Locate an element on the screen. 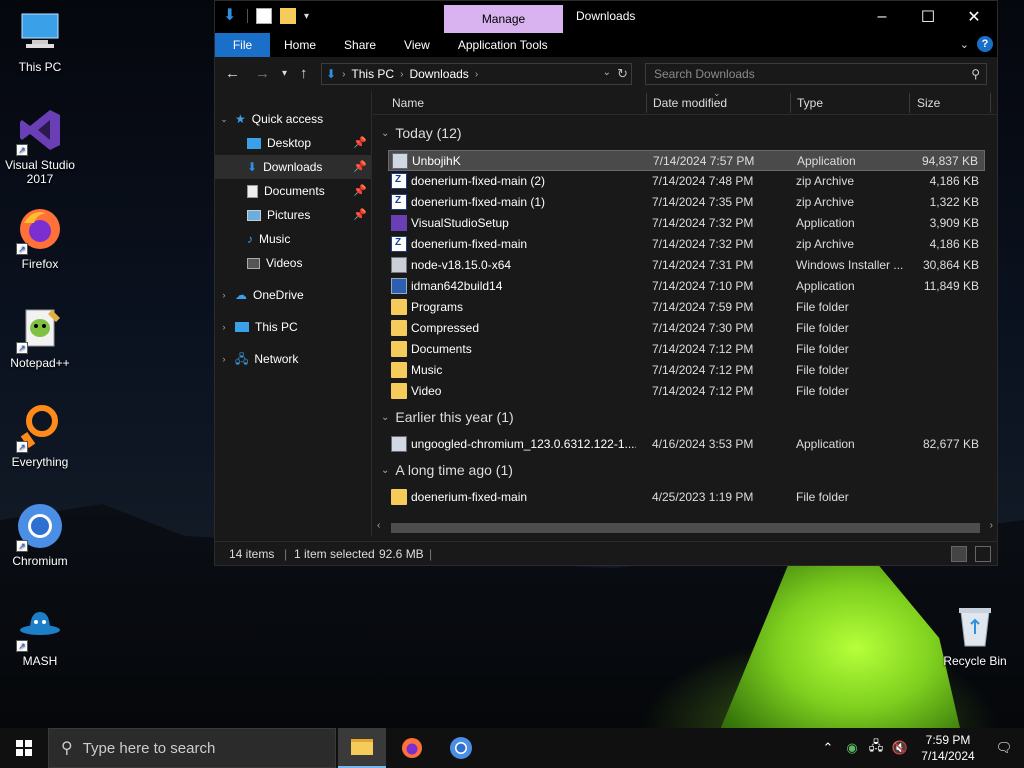 The height and width of the screenshot is (768, 1024). group-header-today: ⌄ Today (12) is located at coordinates (421, 133).